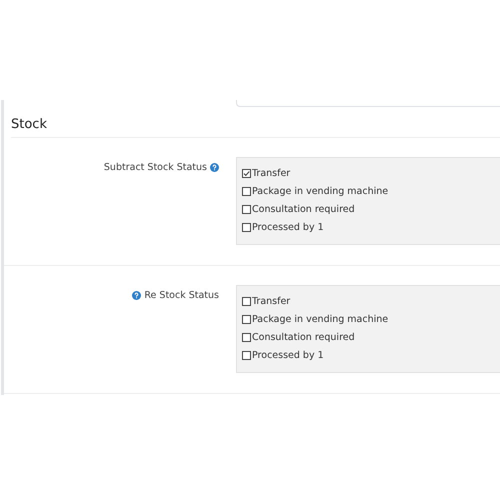 This screenshot has width=500, height=500. Describe the element at coordinates (255, 122) in the screenshot. I see `section-title: Stock` at that location.